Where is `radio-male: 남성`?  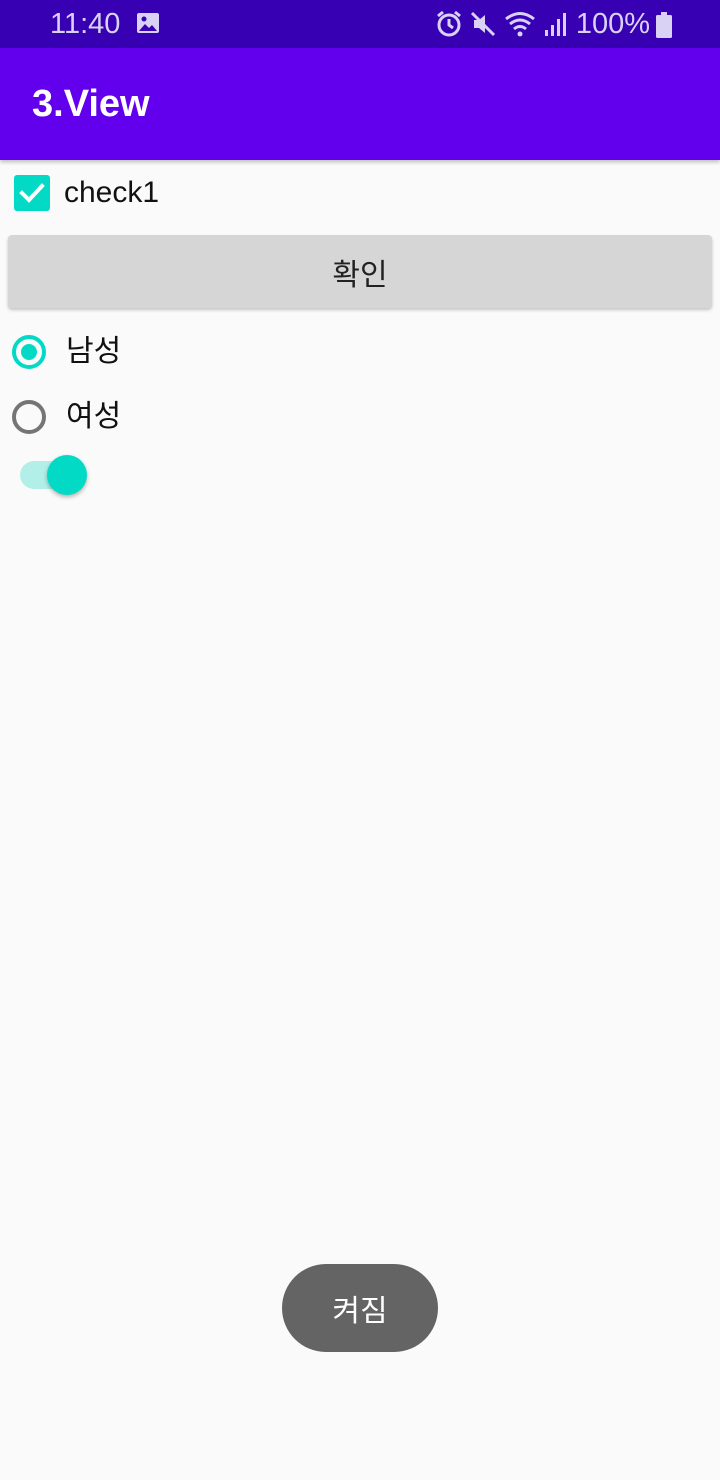 radio-male: 남성 is located at coordinates (200, 355).